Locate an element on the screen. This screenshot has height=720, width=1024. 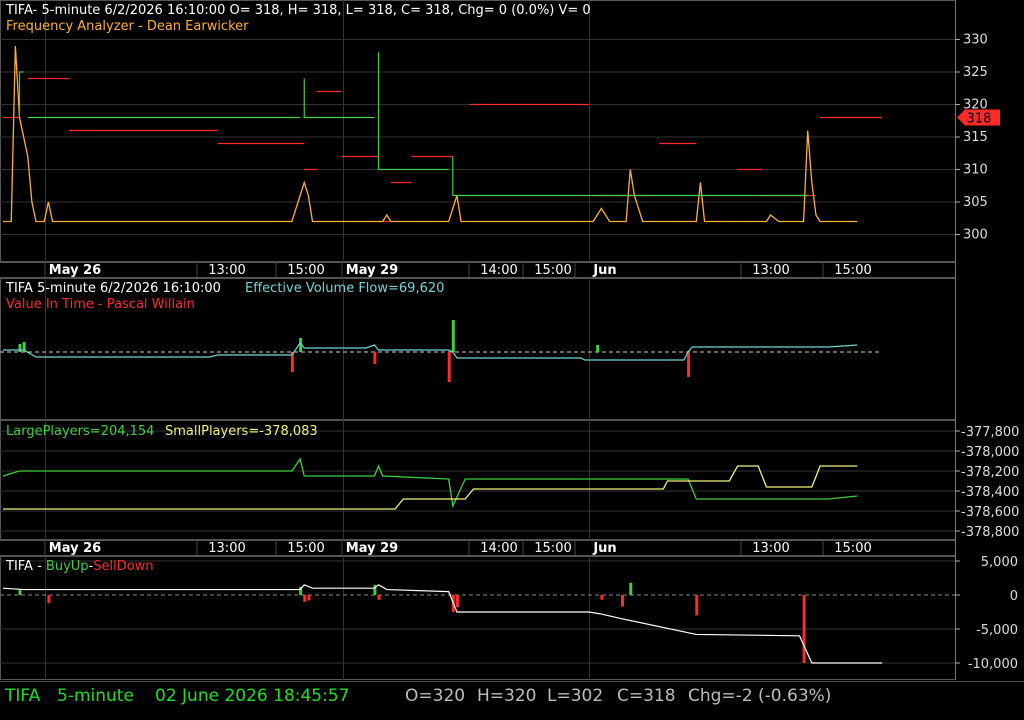
y-tick-label: -378,600 is located at coordinates (990, 512).